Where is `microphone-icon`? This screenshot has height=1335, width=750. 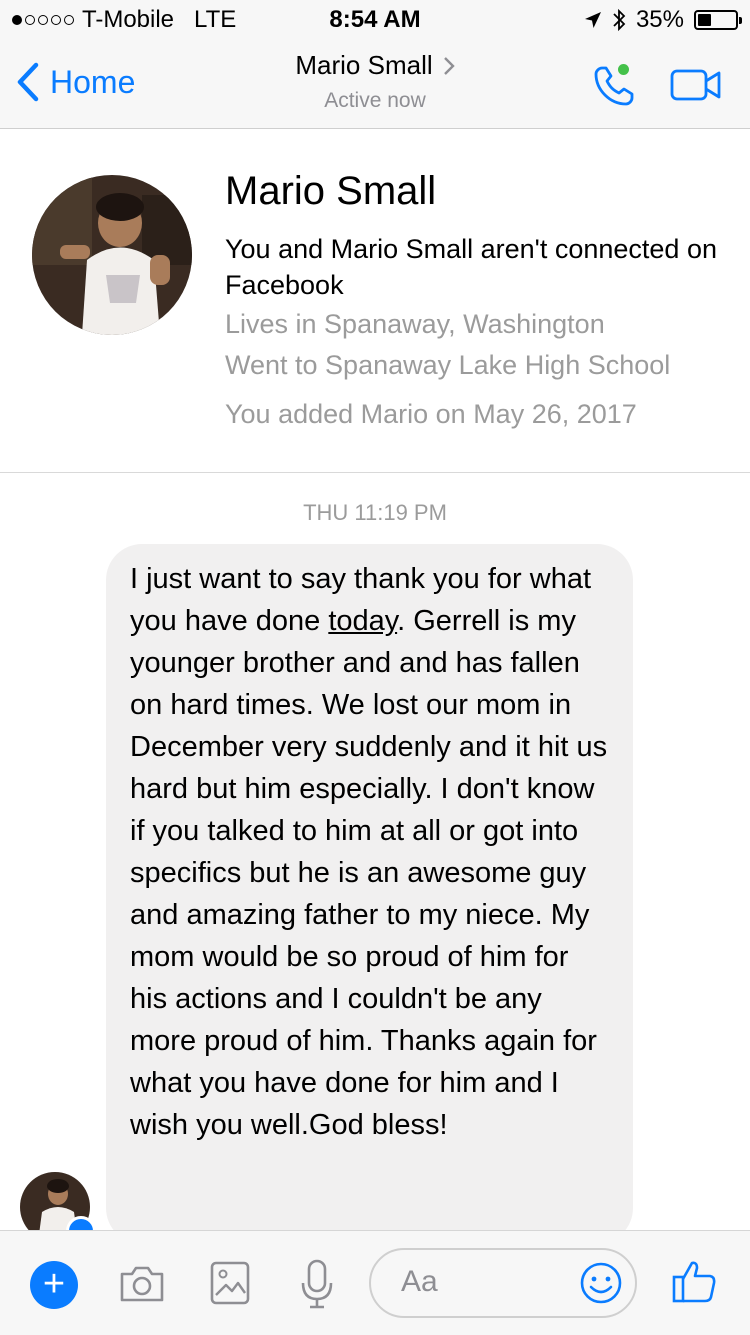
microphone-icon is located at coordinates (317, 1285).